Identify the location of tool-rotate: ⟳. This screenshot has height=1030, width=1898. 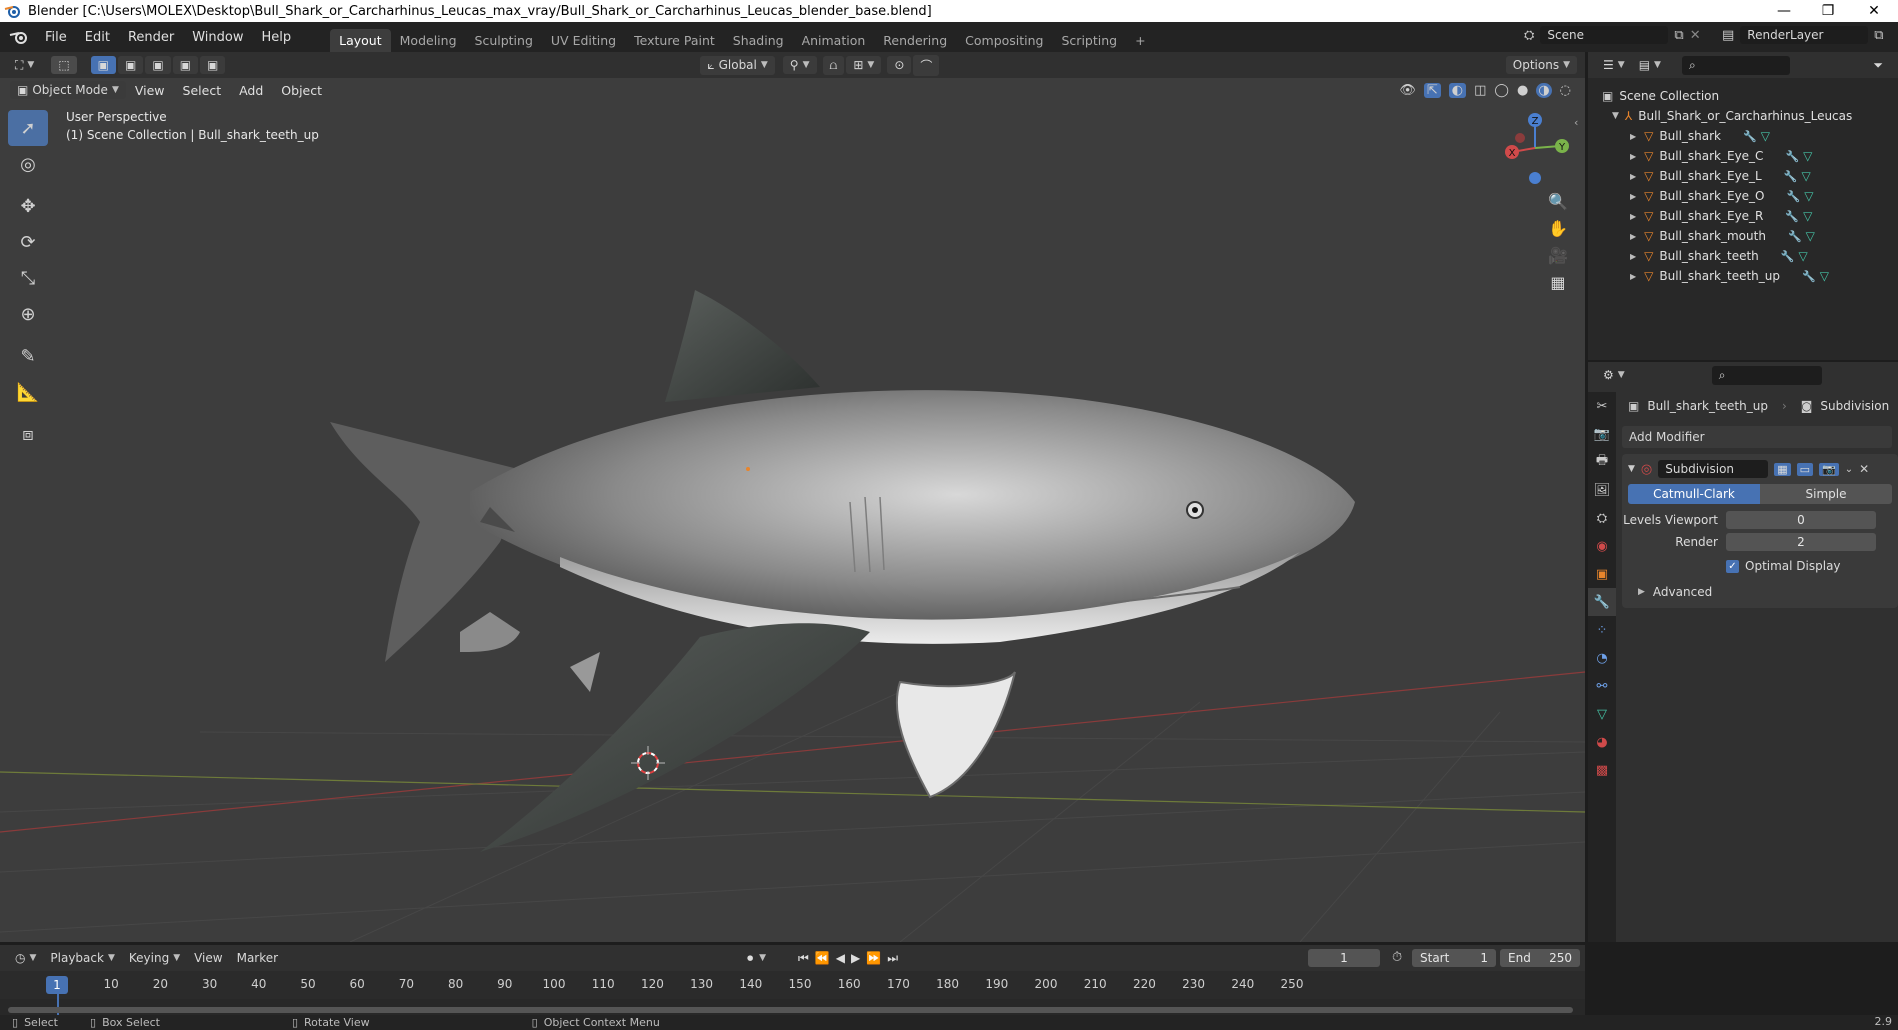
(28, 242).